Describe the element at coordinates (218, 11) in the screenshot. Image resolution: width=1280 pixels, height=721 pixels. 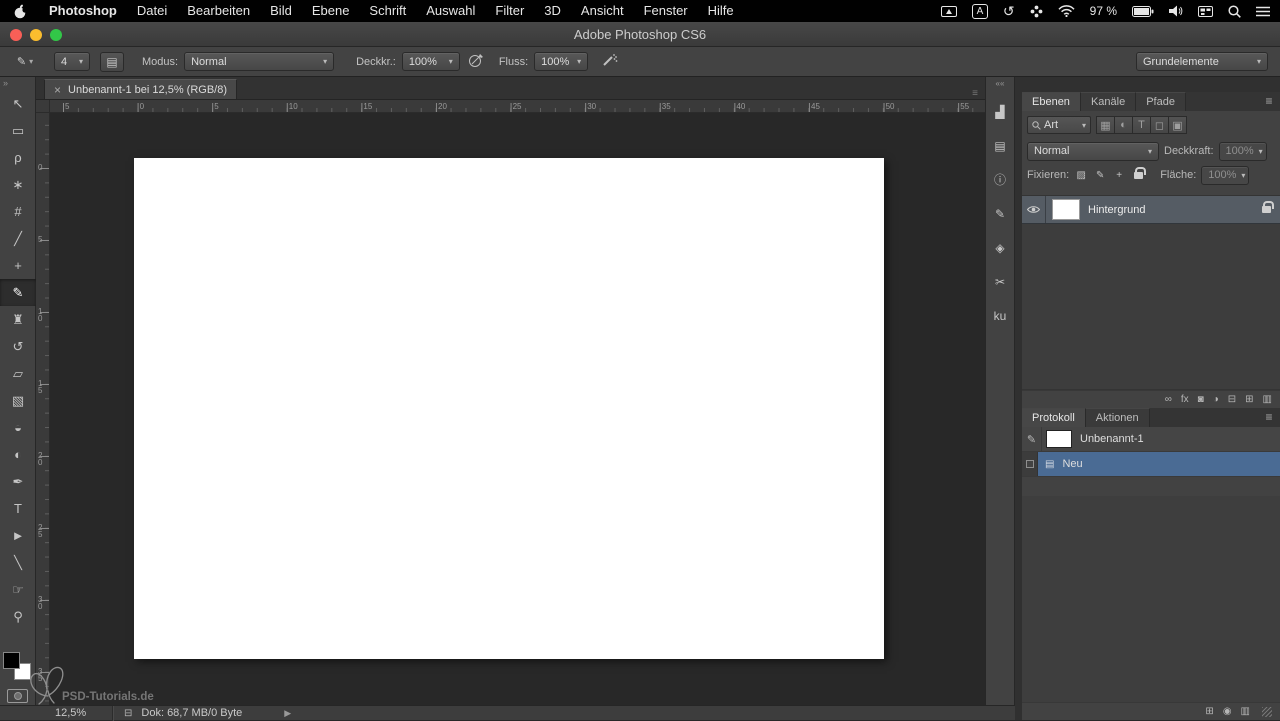
I see `menu-item: Bearbeiten` at that location.